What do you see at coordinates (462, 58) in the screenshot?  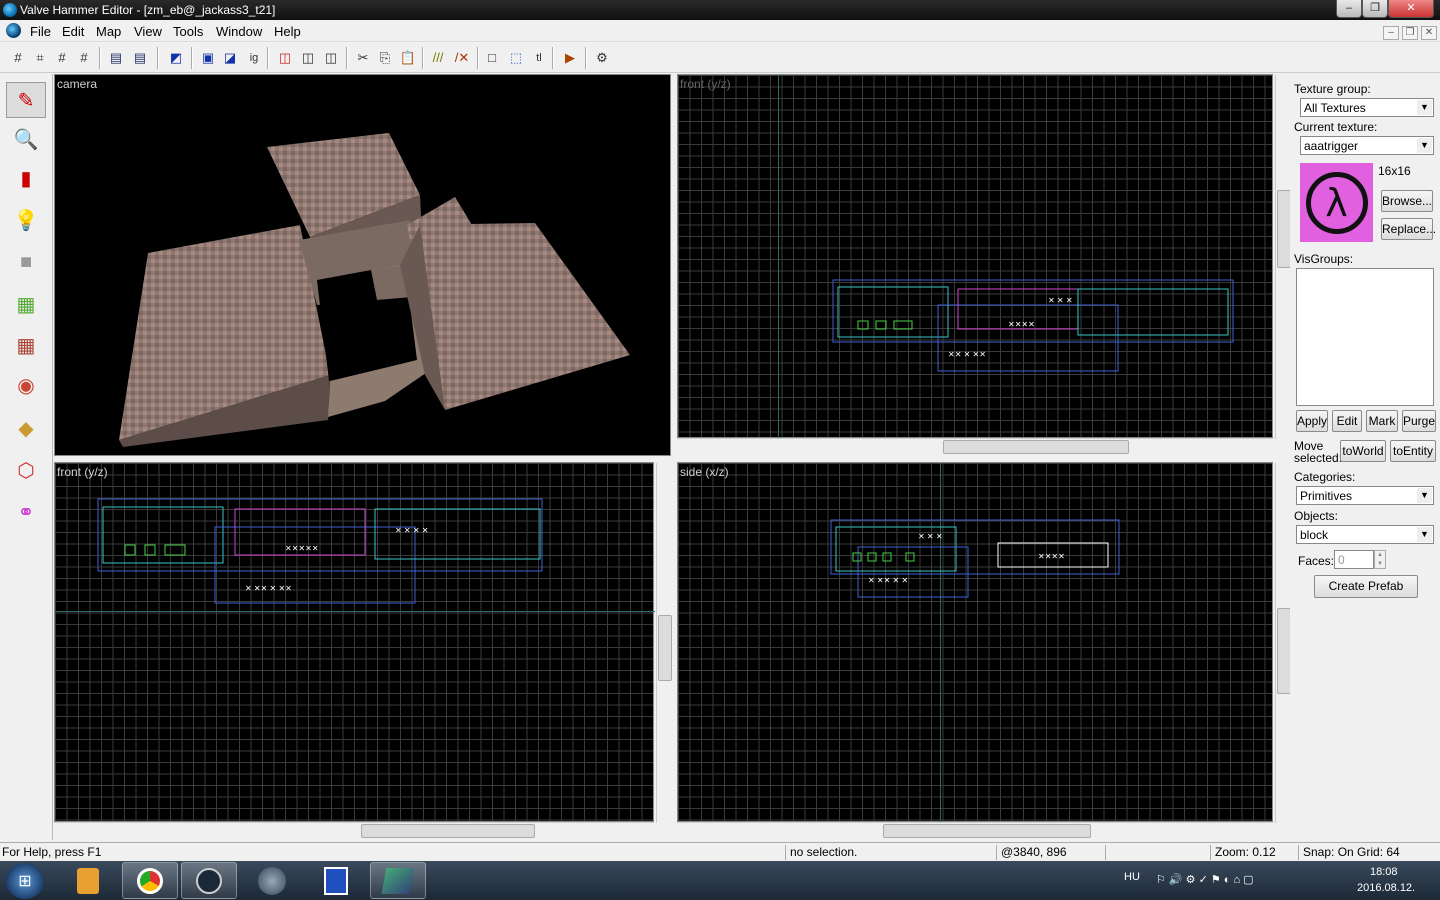 I see `move-to-world-icon: /✕` at bounding box center [462, 58].